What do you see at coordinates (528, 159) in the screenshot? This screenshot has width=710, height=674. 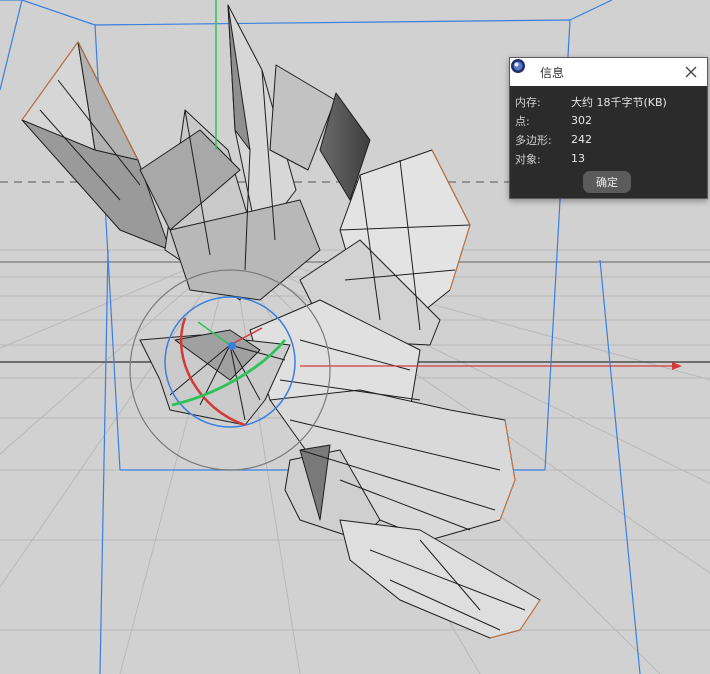 I see `info-label: 对象:` at bounding box center [528, 159].